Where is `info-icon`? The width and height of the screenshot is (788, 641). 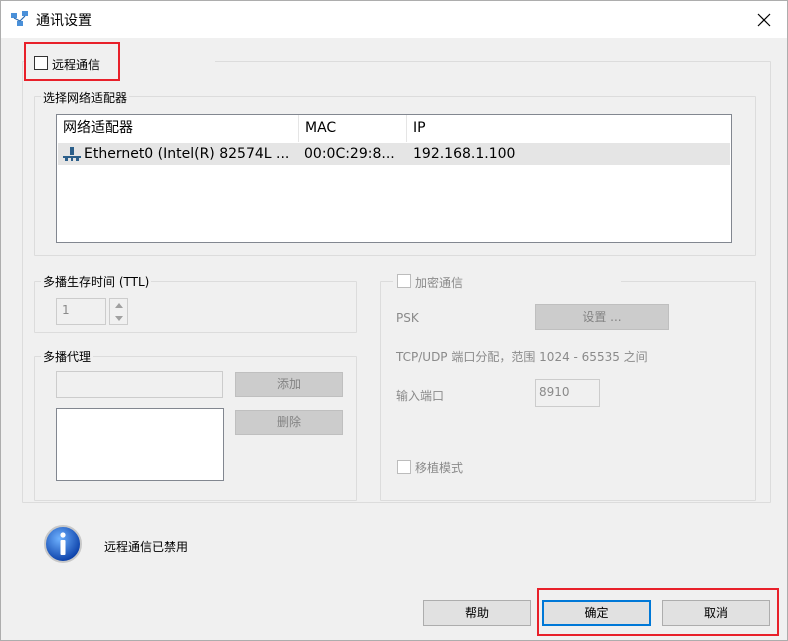
info-icon is located at coordinates (63, 544).